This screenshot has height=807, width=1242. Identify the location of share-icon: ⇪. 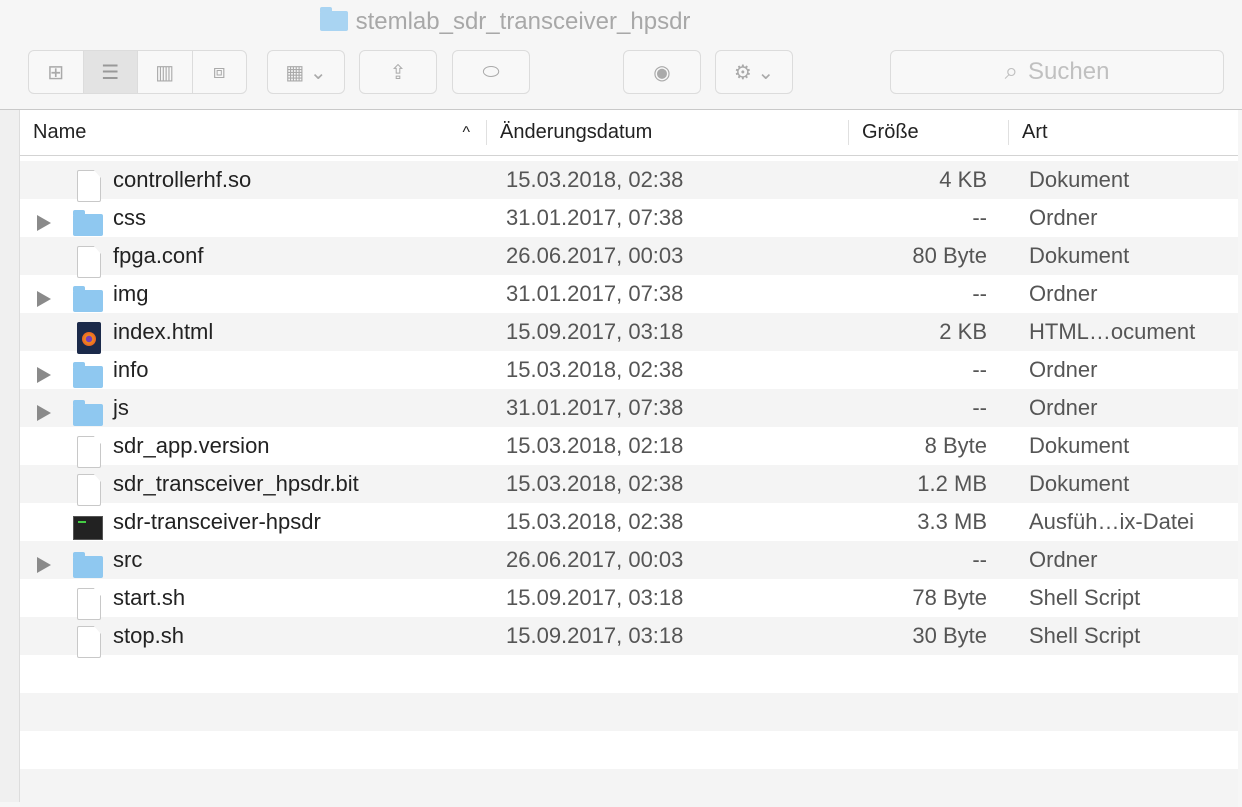
(398, 72).